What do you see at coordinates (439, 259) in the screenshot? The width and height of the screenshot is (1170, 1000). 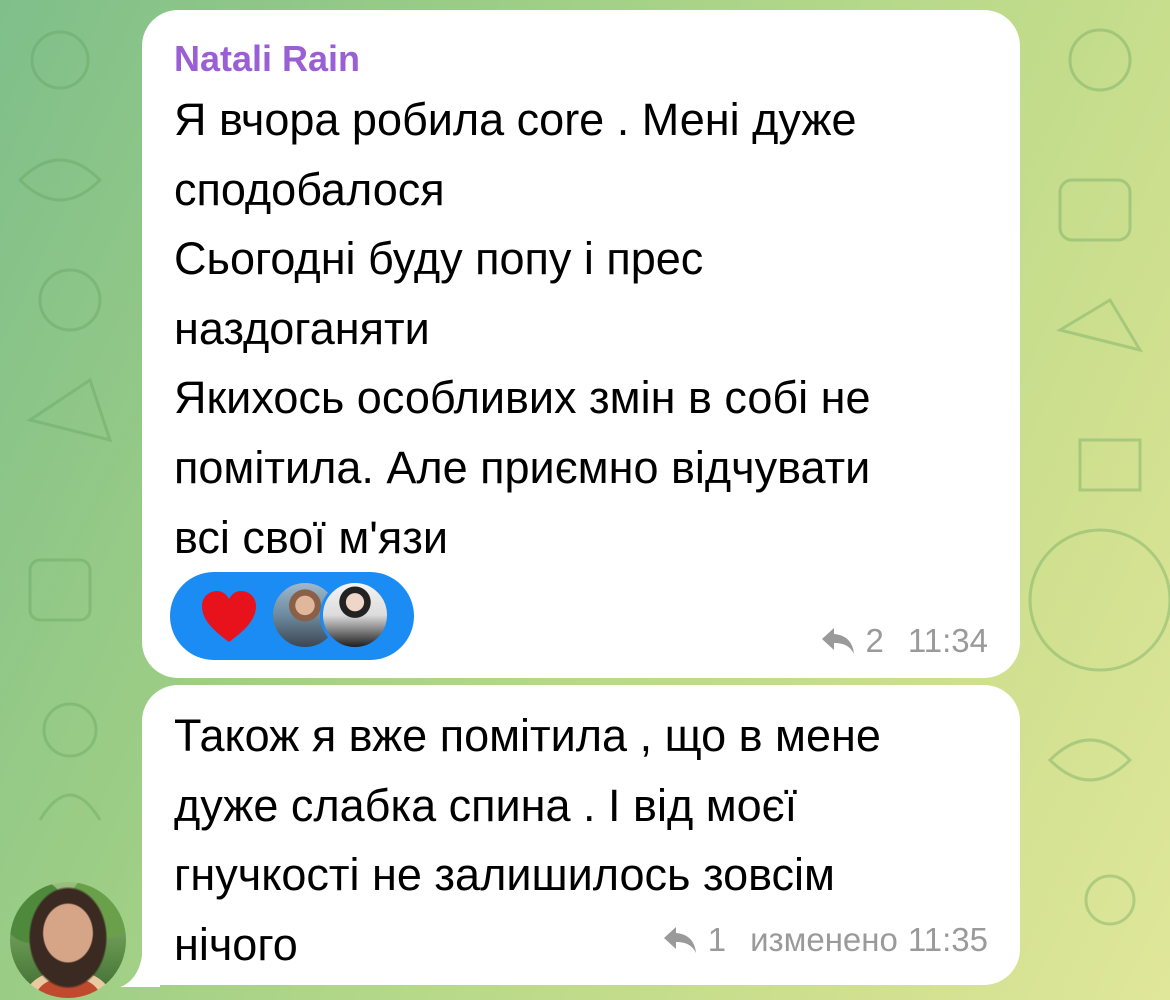 I see `message-line: Сьогодні буду попу і прес` at bounding box center [439, 259].